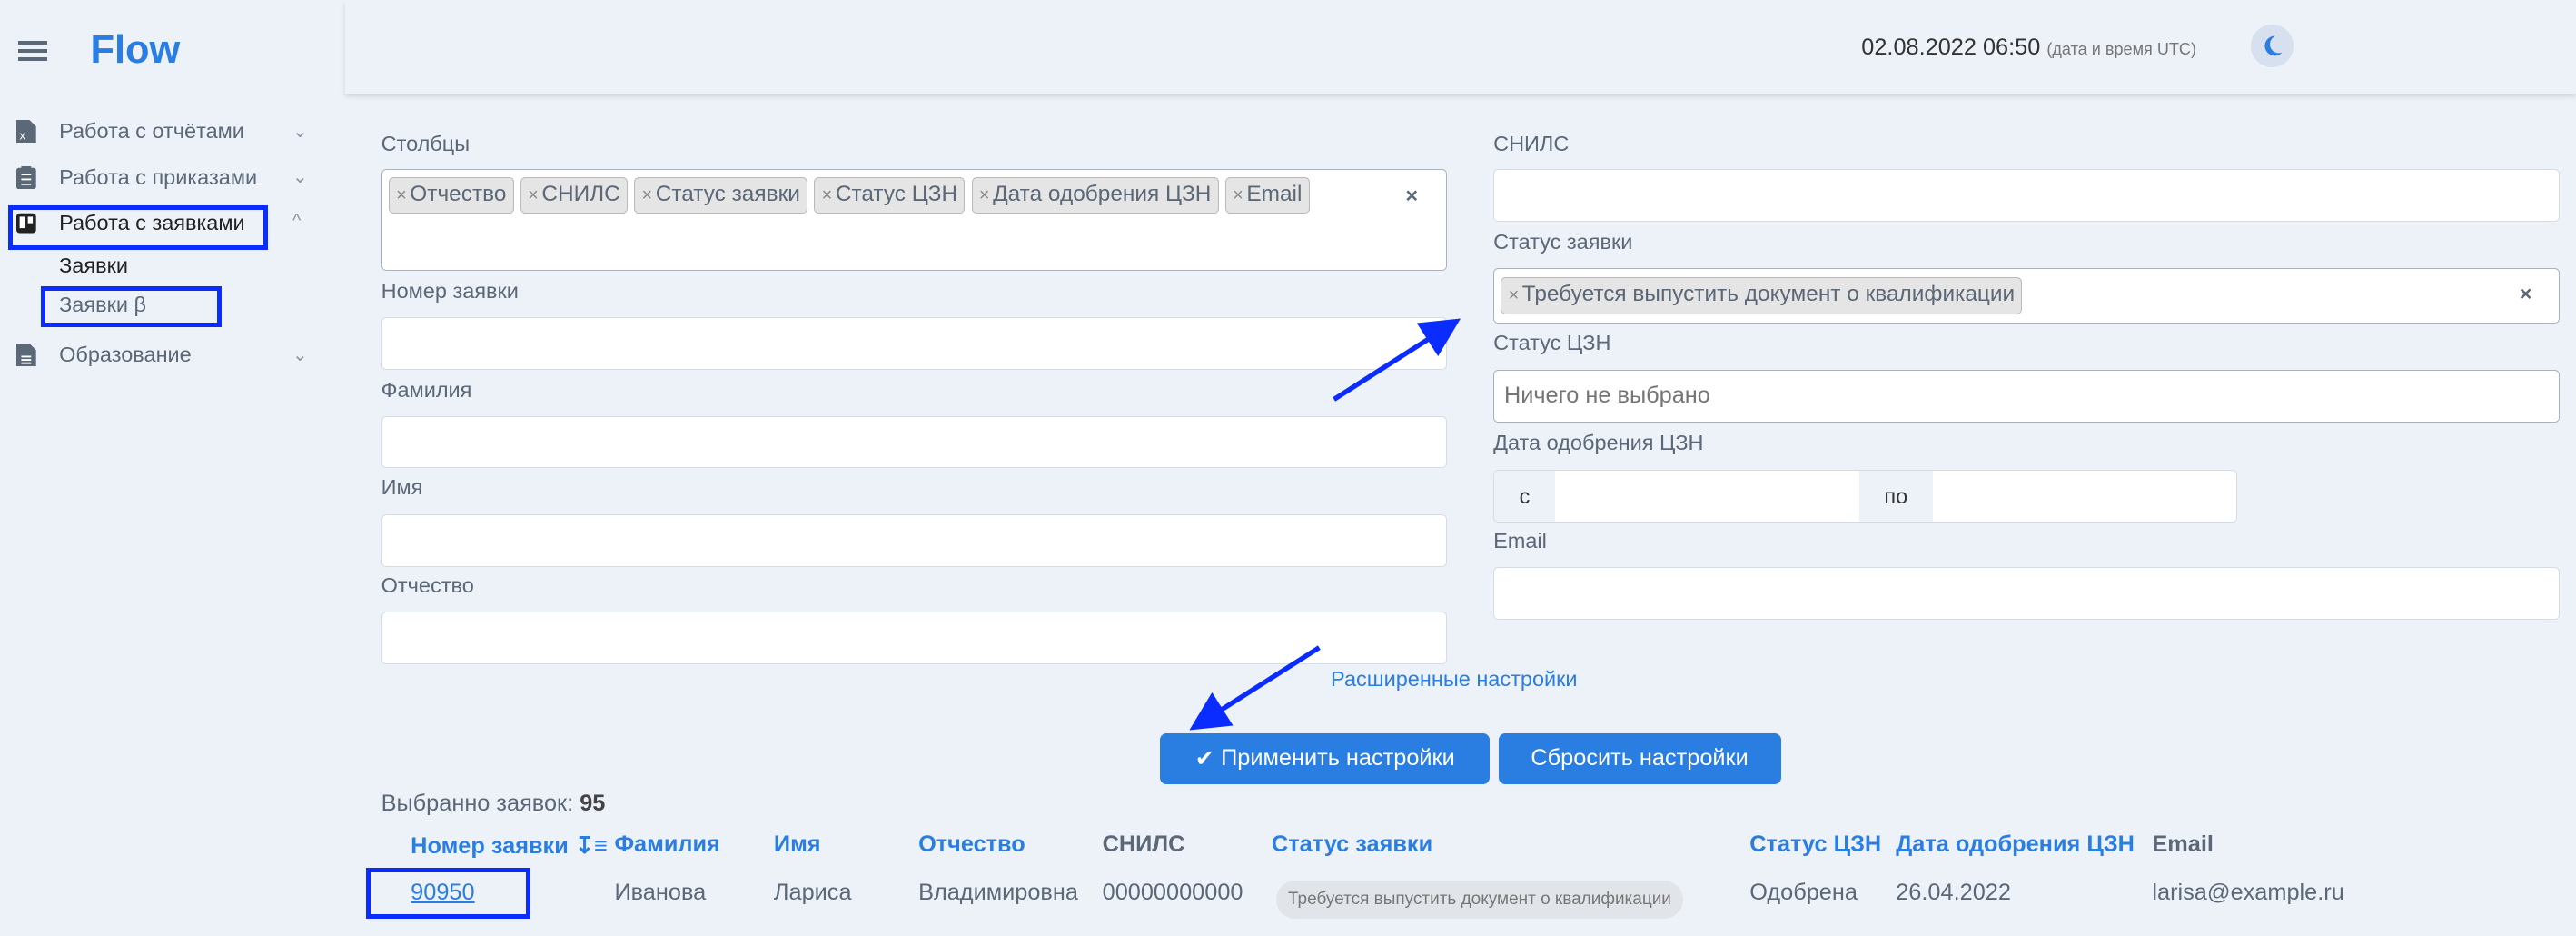 The width and height of the screenshot is (2576, 936). What do you see at coordinates (1951, 47) in the screenshot?
I see `datetime-value: 02.08.2022 06:50` at bounding box center [1951, 47].